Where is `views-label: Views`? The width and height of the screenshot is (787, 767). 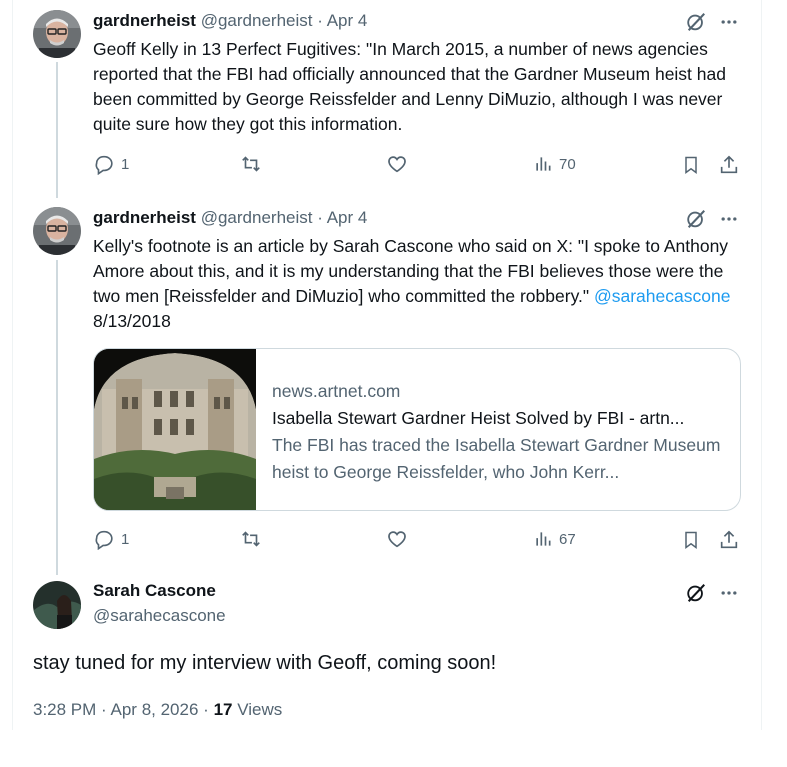
views-label: Views is located at coordinates (260, 709).